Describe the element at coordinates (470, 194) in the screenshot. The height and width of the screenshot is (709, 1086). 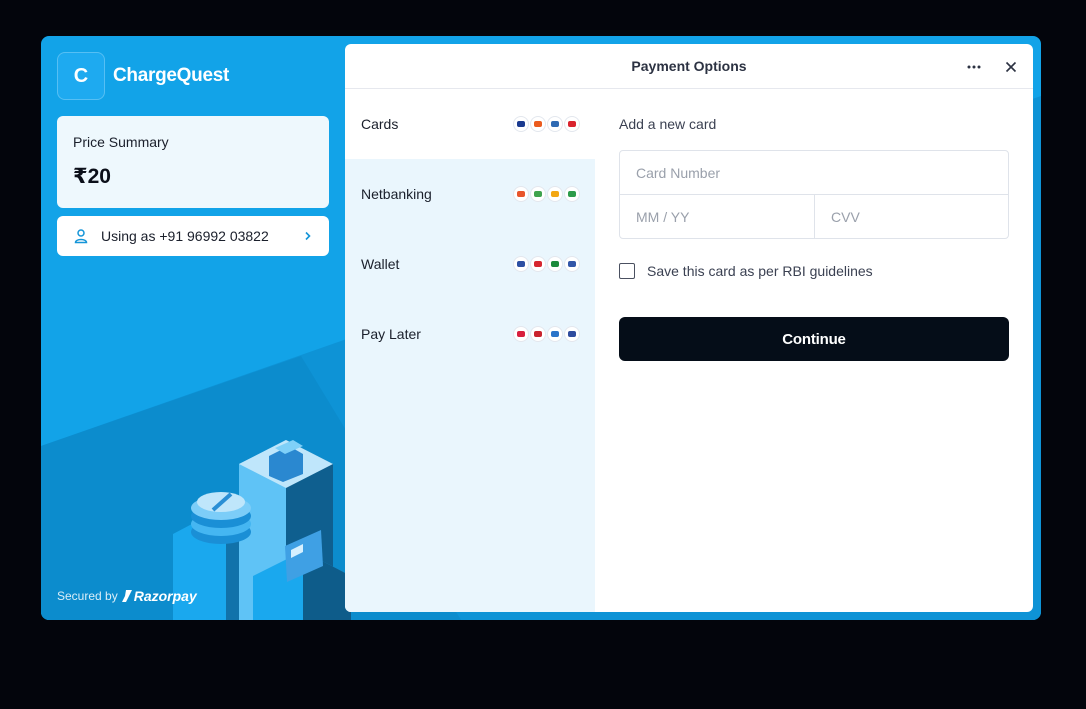
I see `method-netbanking: Netbanking` at that location.